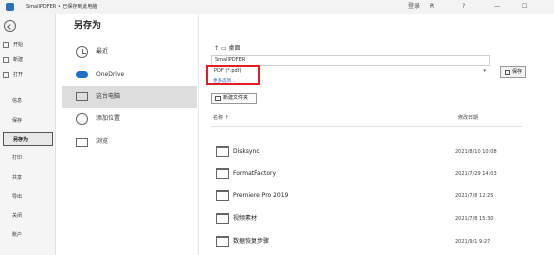 The height and width of the screenshot is (255, 554). Describe the element at coordinates (28, 216) in the screenshot. I see `nav-close: 关闭` at that location.